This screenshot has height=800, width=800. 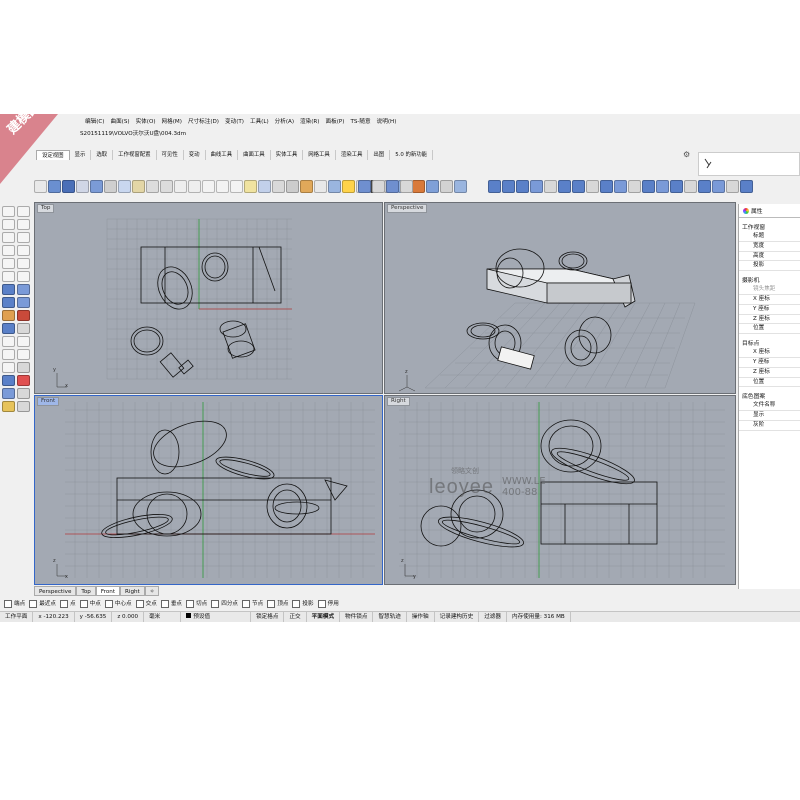 What do you see at coordinates (208, 490) in the screenshot?
I see `viewport-front: Front z x` at bounding box center [208, 490].